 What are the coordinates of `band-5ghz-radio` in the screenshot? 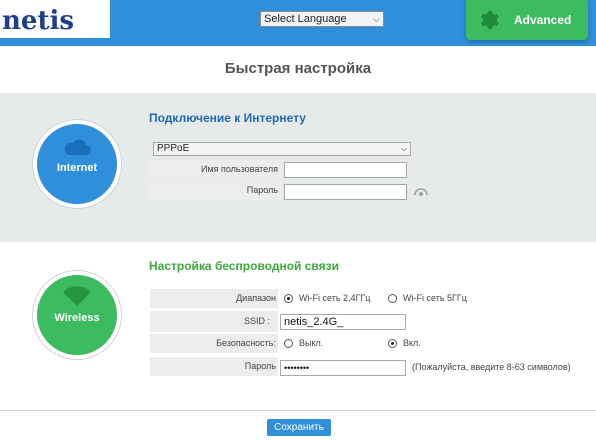 It's located at (392, 298).